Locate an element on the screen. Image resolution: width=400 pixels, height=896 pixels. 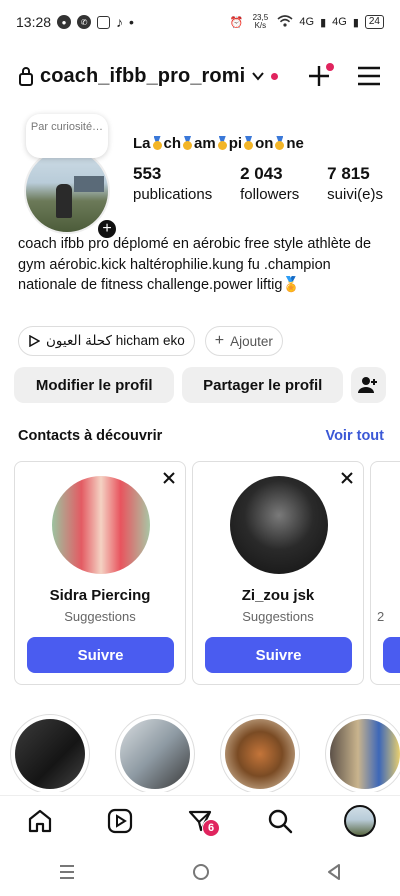
menu-button is located at coordinates (369, 76).